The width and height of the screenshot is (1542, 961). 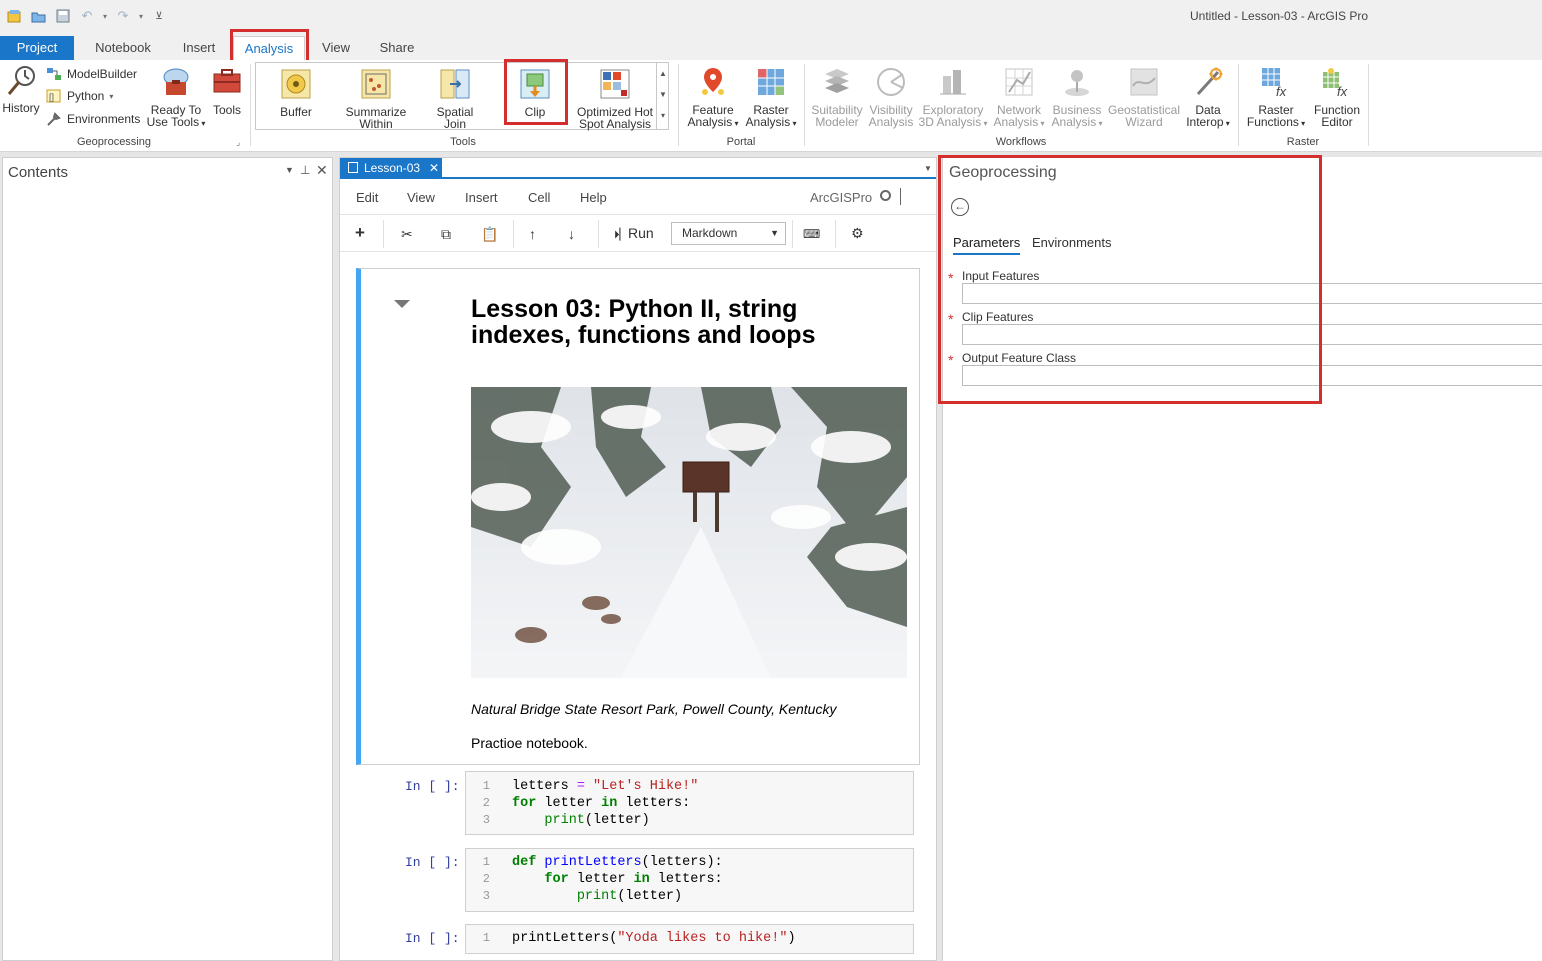 I want to click on gallery-expand-icon: ▾, so click(x=663, y=115).